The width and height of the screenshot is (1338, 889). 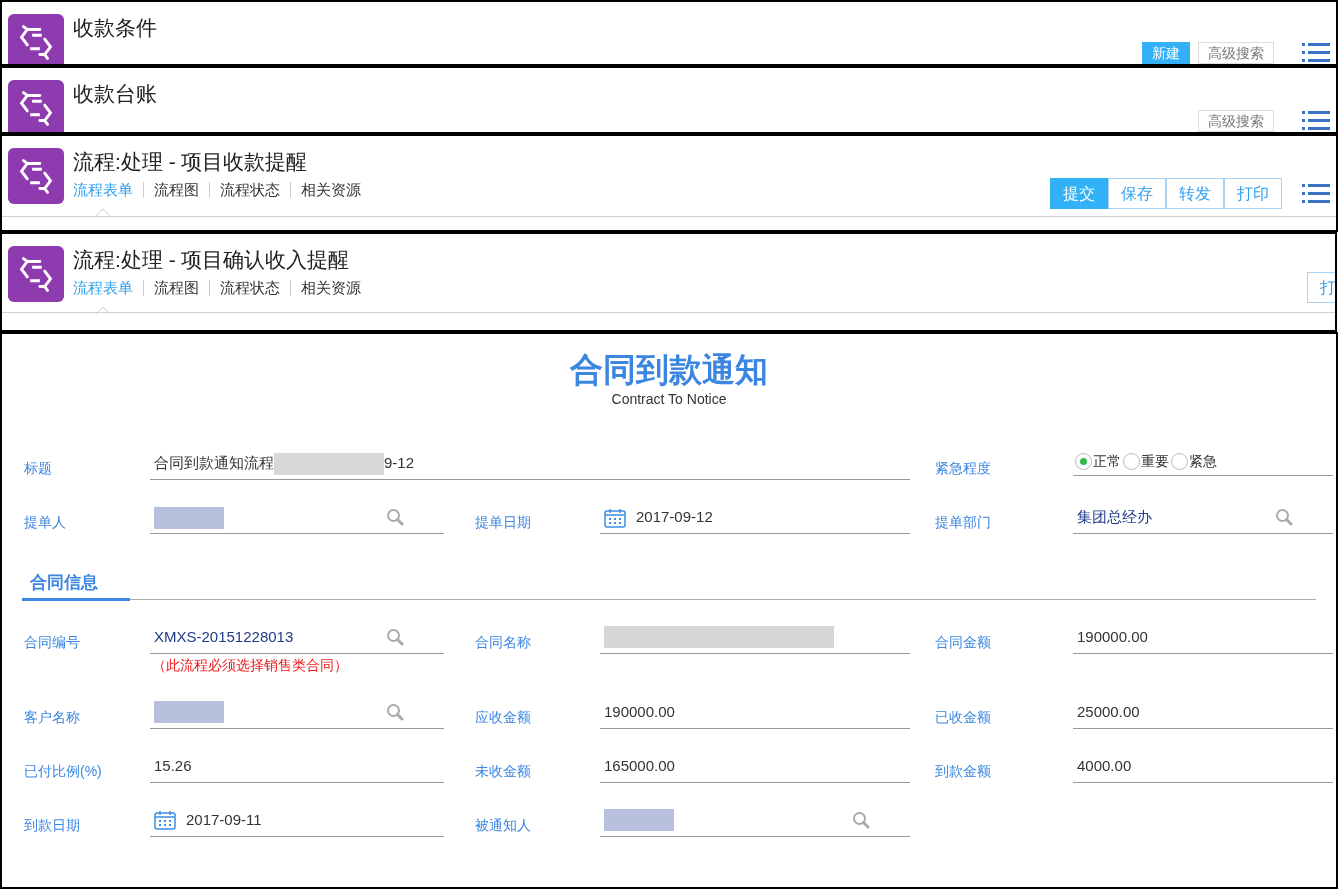 What do you see at coordinates (297, 766) in the screenshot?
I see `input-field: 15.26` at bounding box center [297, 766].